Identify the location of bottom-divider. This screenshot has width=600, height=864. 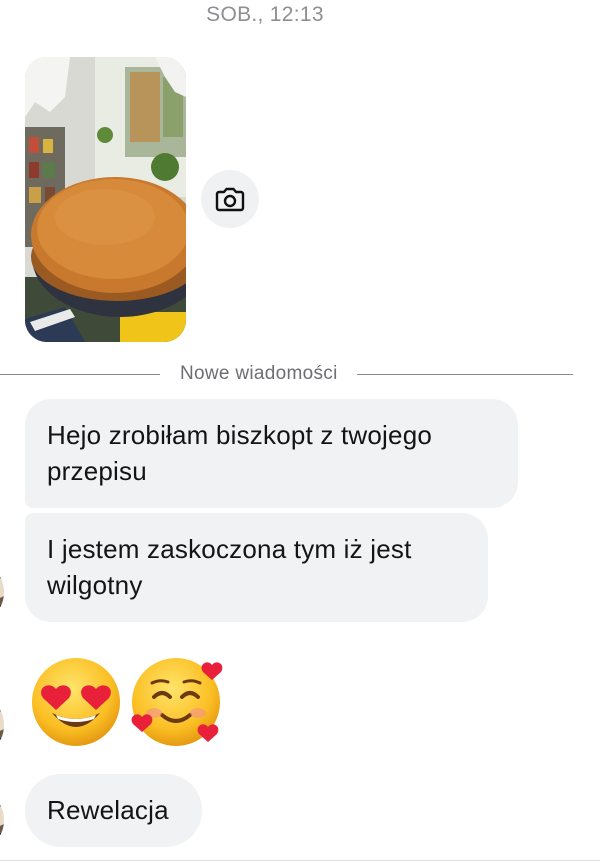
(300, 860).